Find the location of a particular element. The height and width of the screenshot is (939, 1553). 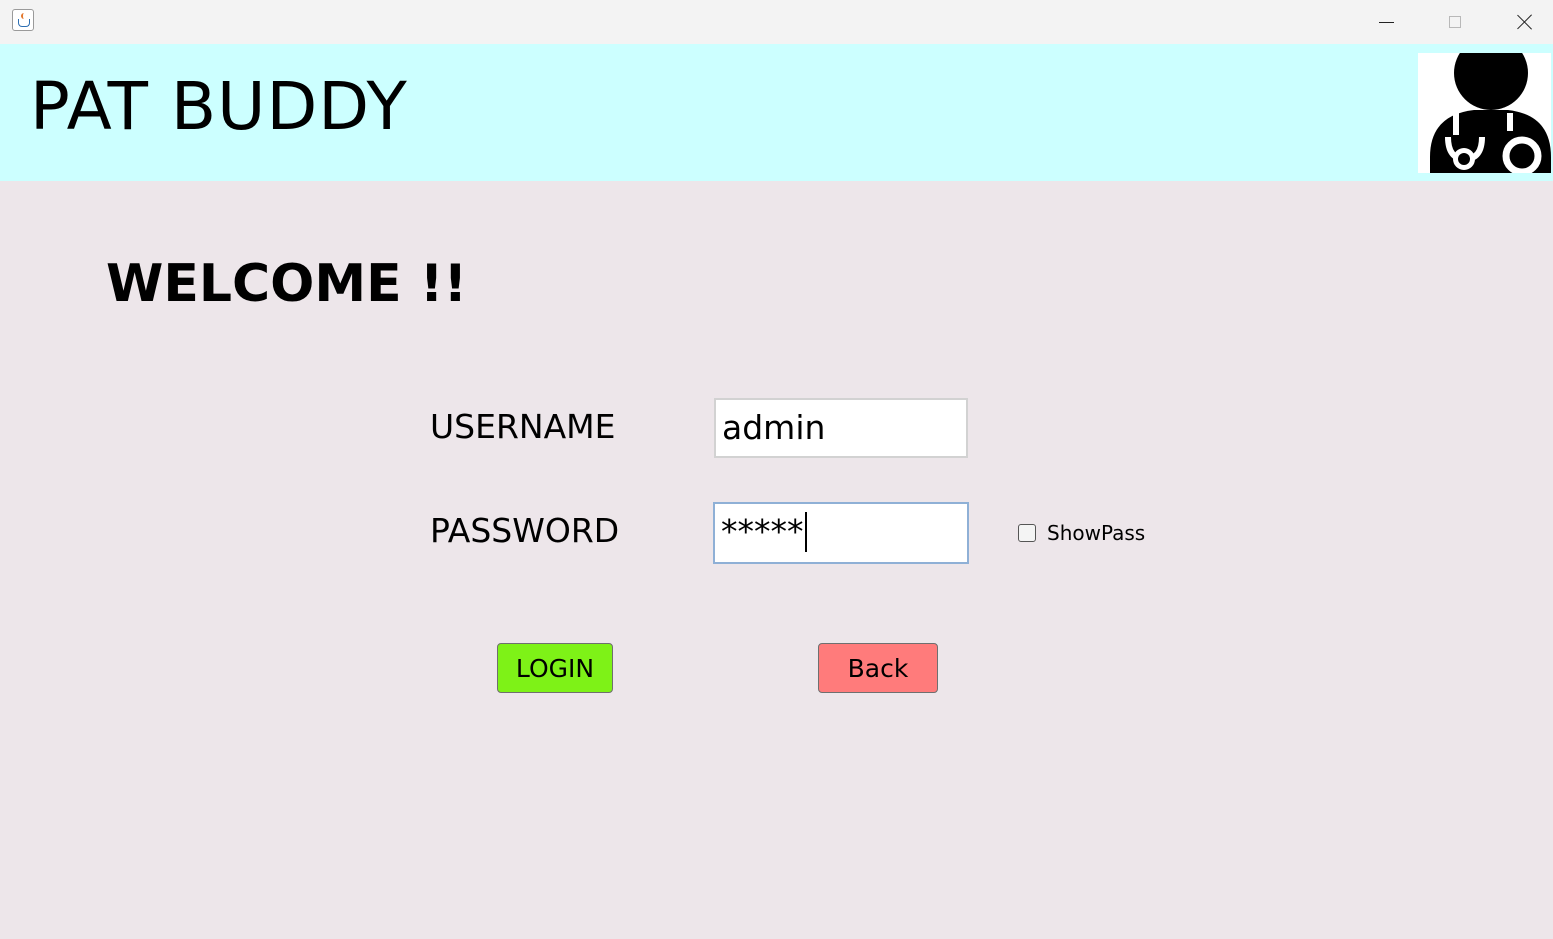

doctor-stethoscope-icon is located at coordinates (1484, 113).